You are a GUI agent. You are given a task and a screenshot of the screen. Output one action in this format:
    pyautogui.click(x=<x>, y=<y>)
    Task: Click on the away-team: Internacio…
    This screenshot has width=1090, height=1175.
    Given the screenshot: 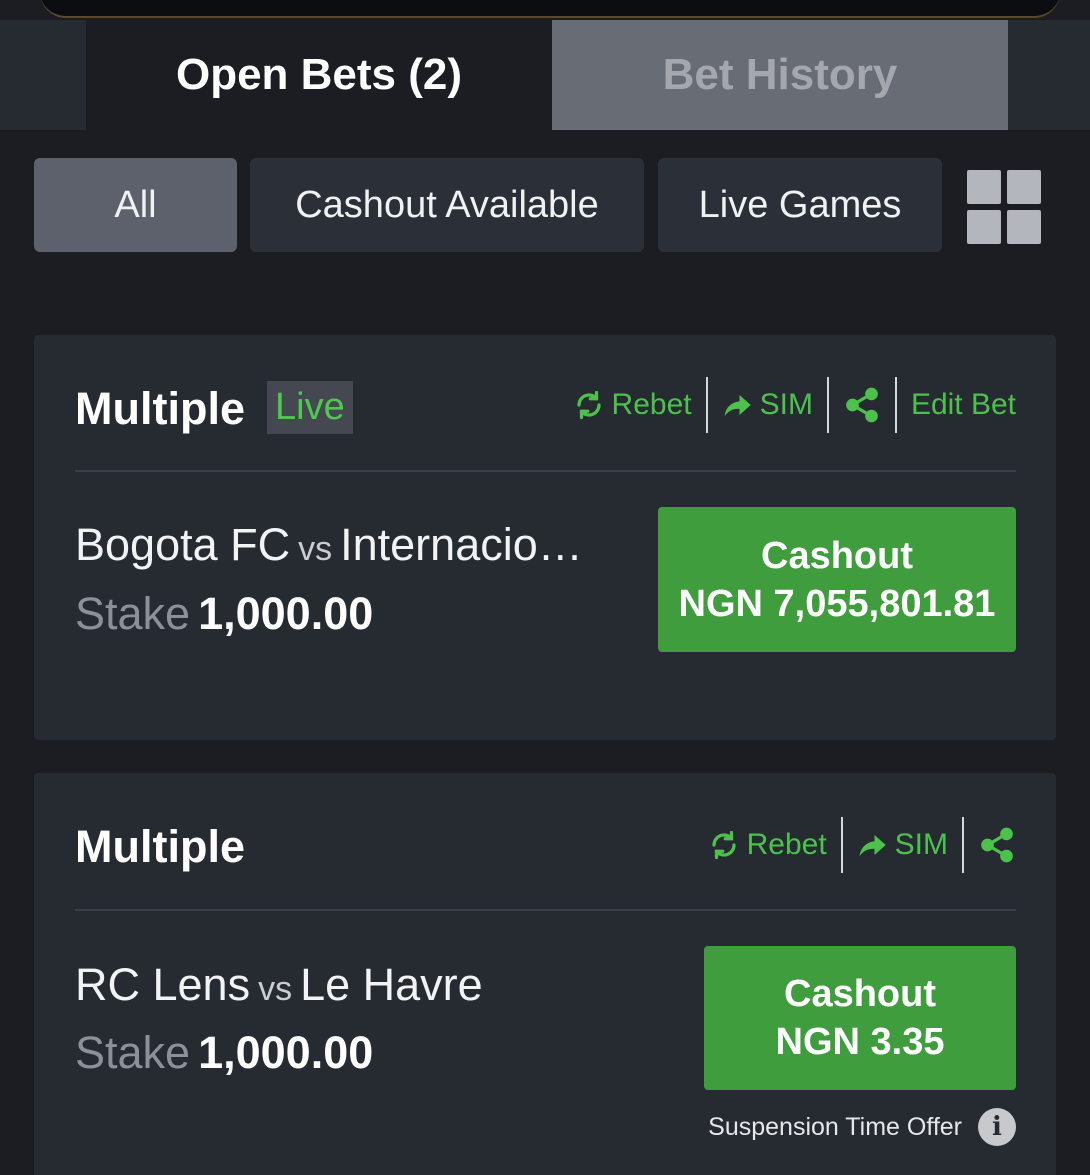 What is the action you would take?
    pyautogui.click(x=461, y=544)
    